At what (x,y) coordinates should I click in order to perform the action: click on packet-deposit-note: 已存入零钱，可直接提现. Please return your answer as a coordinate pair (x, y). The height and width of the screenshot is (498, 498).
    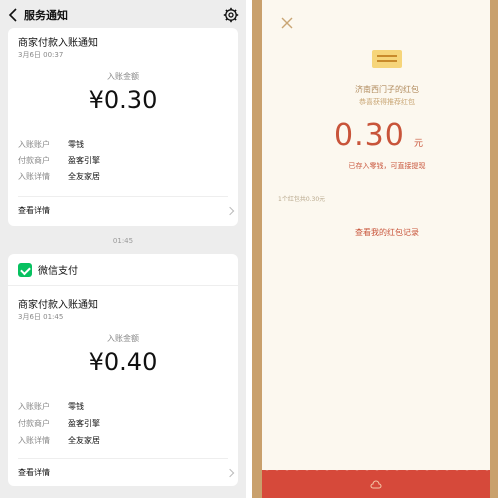
    Looking at the image, I should click on (380, 166).